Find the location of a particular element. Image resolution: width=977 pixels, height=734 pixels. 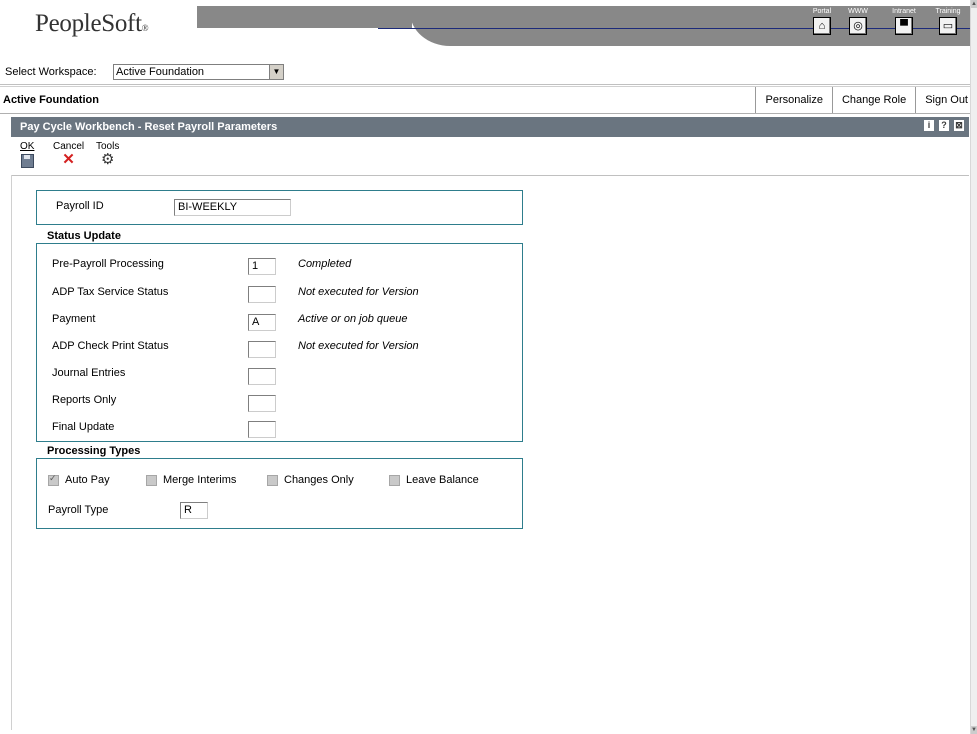

personalize-link: Personalize is located at coordinates (793, 100).